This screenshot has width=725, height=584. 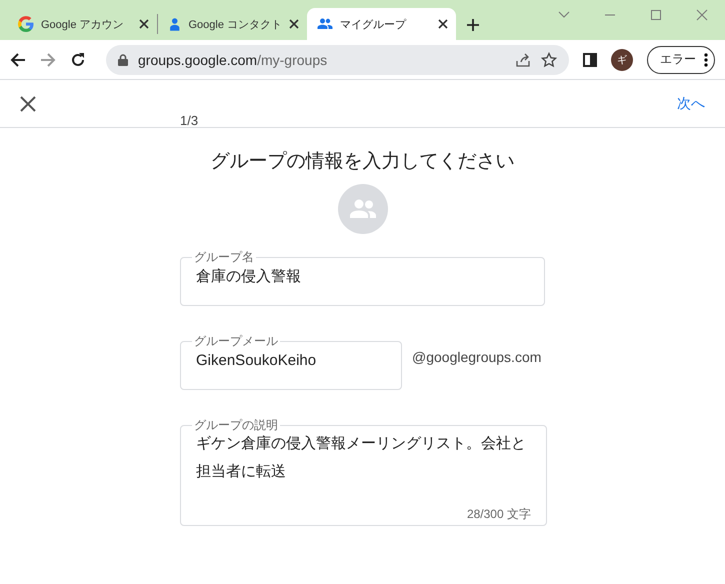 I want to click on star-icon, so click(x=549, y=60).